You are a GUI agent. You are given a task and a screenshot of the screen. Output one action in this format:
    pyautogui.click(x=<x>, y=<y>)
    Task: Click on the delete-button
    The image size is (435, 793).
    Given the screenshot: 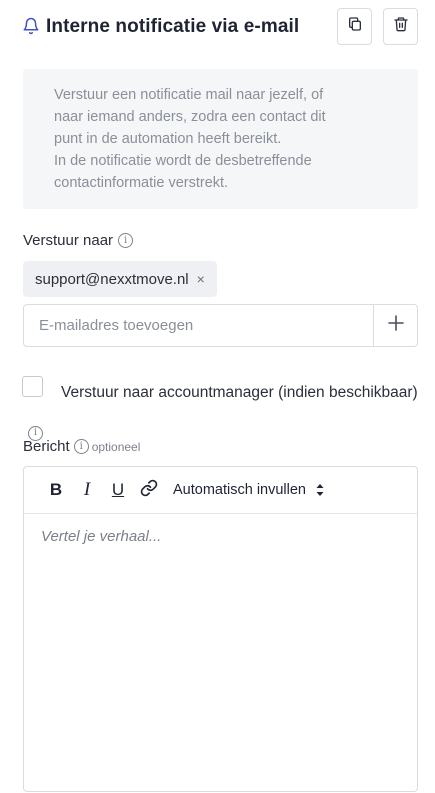 What is the action you would take?
    pyautogui.click(x=400, y=26)
    